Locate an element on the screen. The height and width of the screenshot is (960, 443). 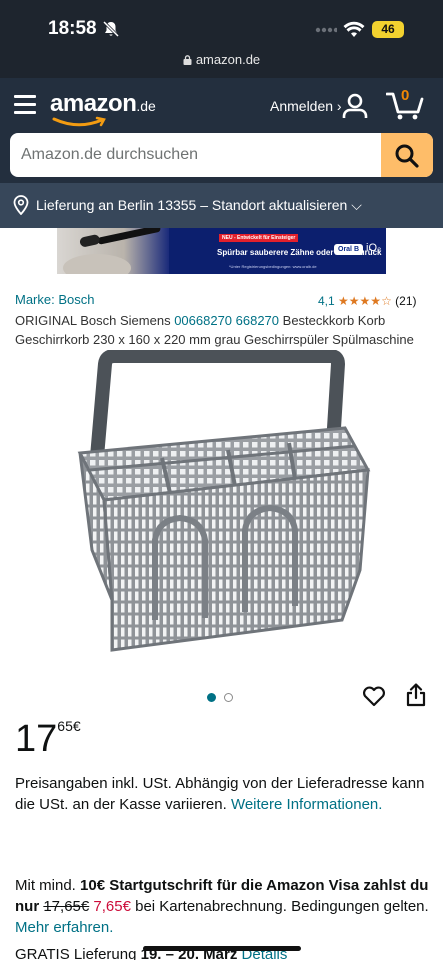
price-fraction: 65€ is located at coordinates (68, 726).